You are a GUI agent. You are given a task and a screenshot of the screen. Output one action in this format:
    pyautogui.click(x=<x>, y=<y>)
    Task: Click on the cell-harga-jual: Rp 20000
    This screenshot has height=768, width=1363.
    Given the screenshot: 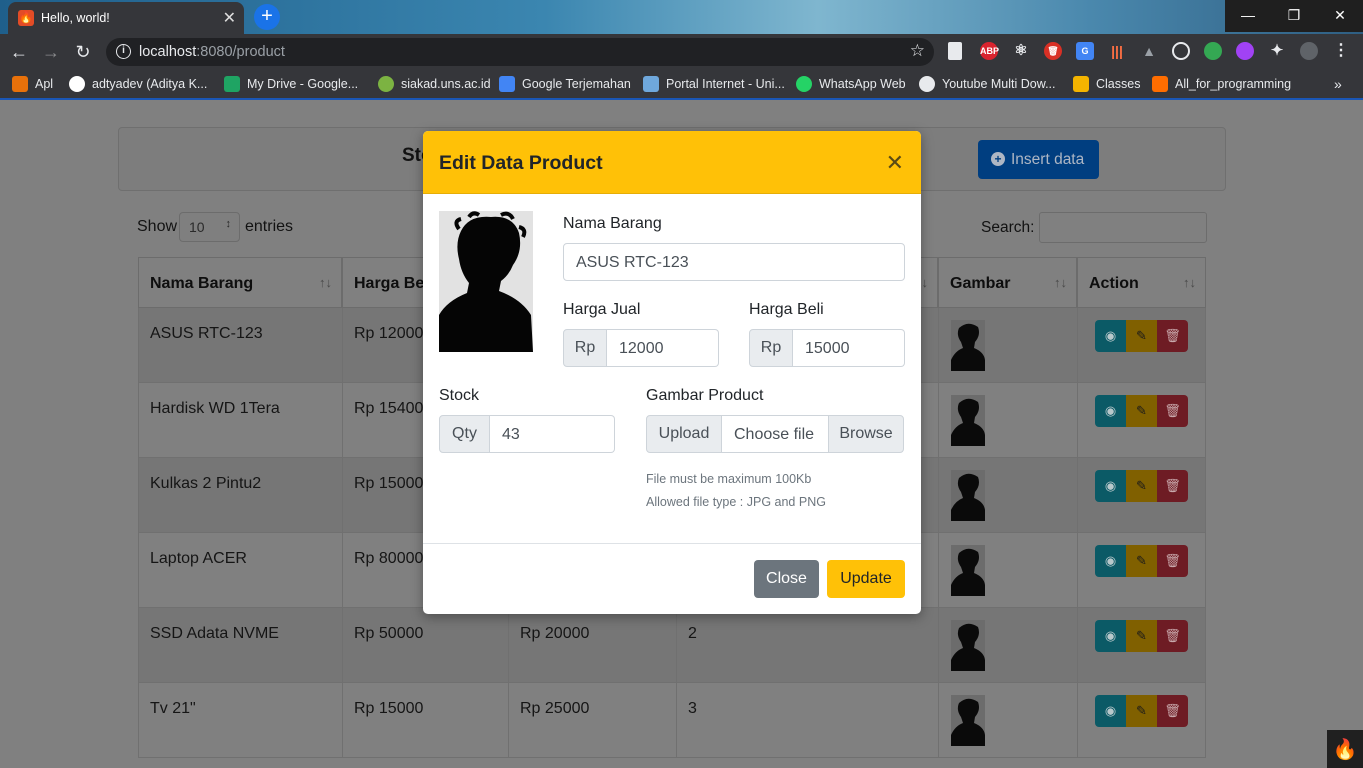 What is the action you would take?
    pyautogui.click(x=592, y=645)
    